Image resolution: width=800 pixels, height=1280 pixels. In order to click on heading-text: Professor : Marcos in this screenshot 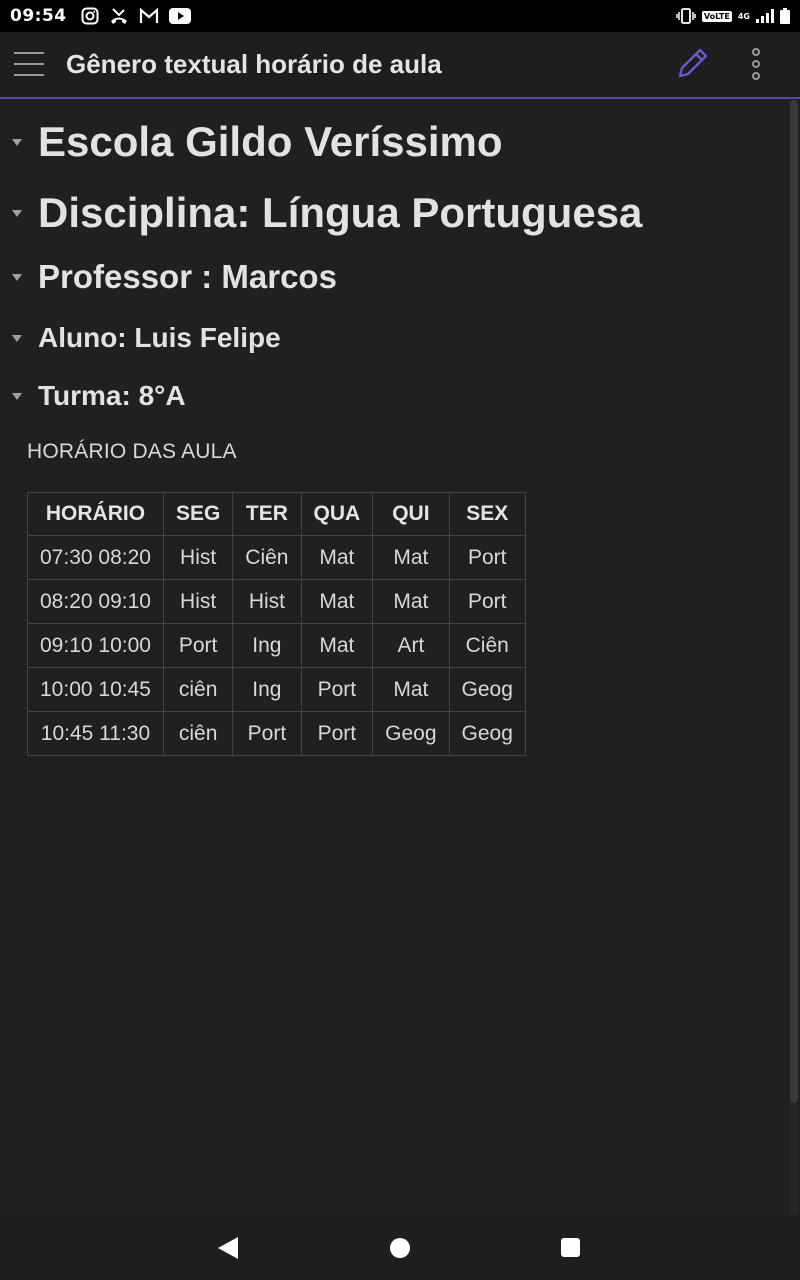, I will do `click(187, 276)`.